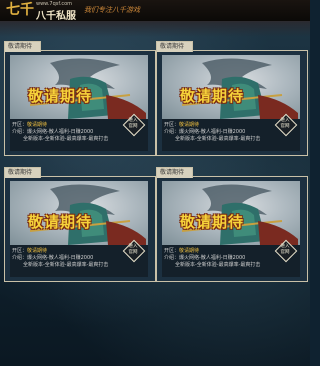  What do you see at coordinates (112, 10) in the screenshot?
I see `site-slogan: 我们专注八千游戏` at bounding box center [112, 10].